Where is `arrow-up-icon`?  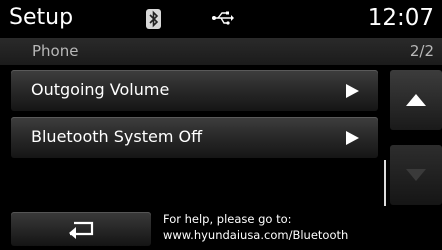
arrow-up-icon is located at coordinates (416, 100).